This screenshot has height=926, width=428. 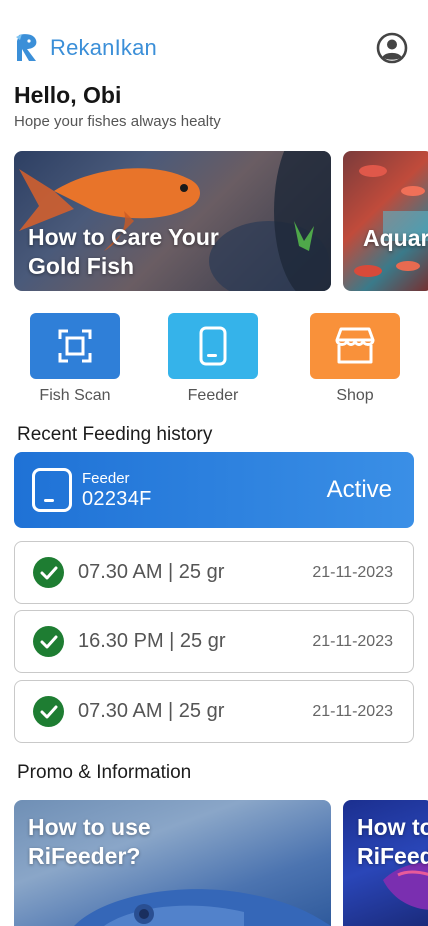 What do you see at coordinates (115, 434) in the screenshot?
I see `recent-feeding-title: Recent Feeding history` at bounding box center [115, 434].